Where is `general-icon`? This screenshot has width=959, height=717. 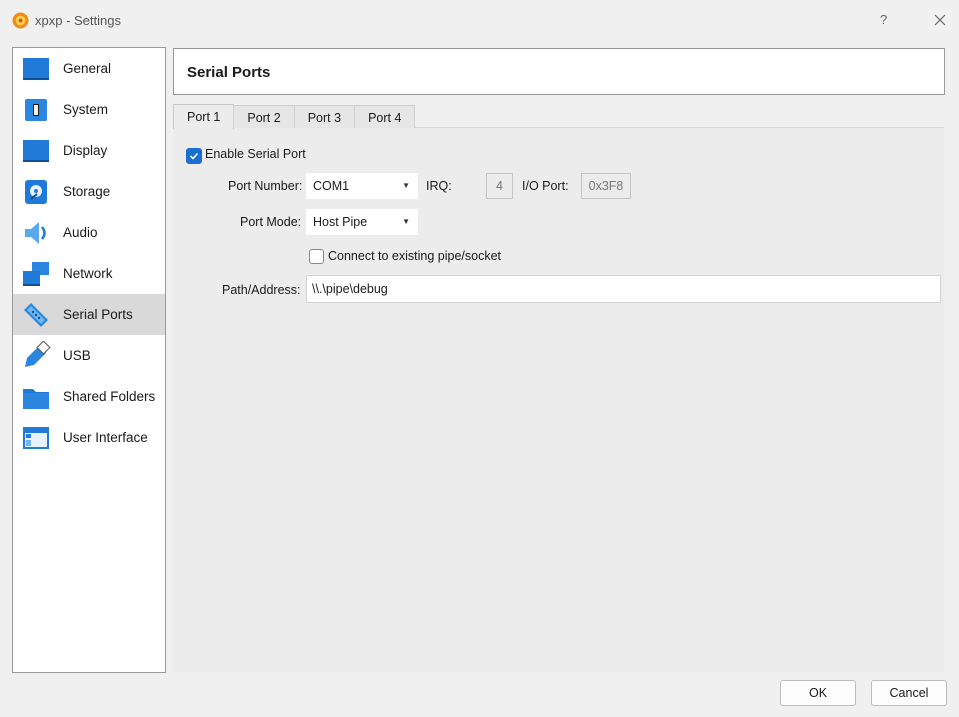 general-icon is located at coordinates (36, 69).